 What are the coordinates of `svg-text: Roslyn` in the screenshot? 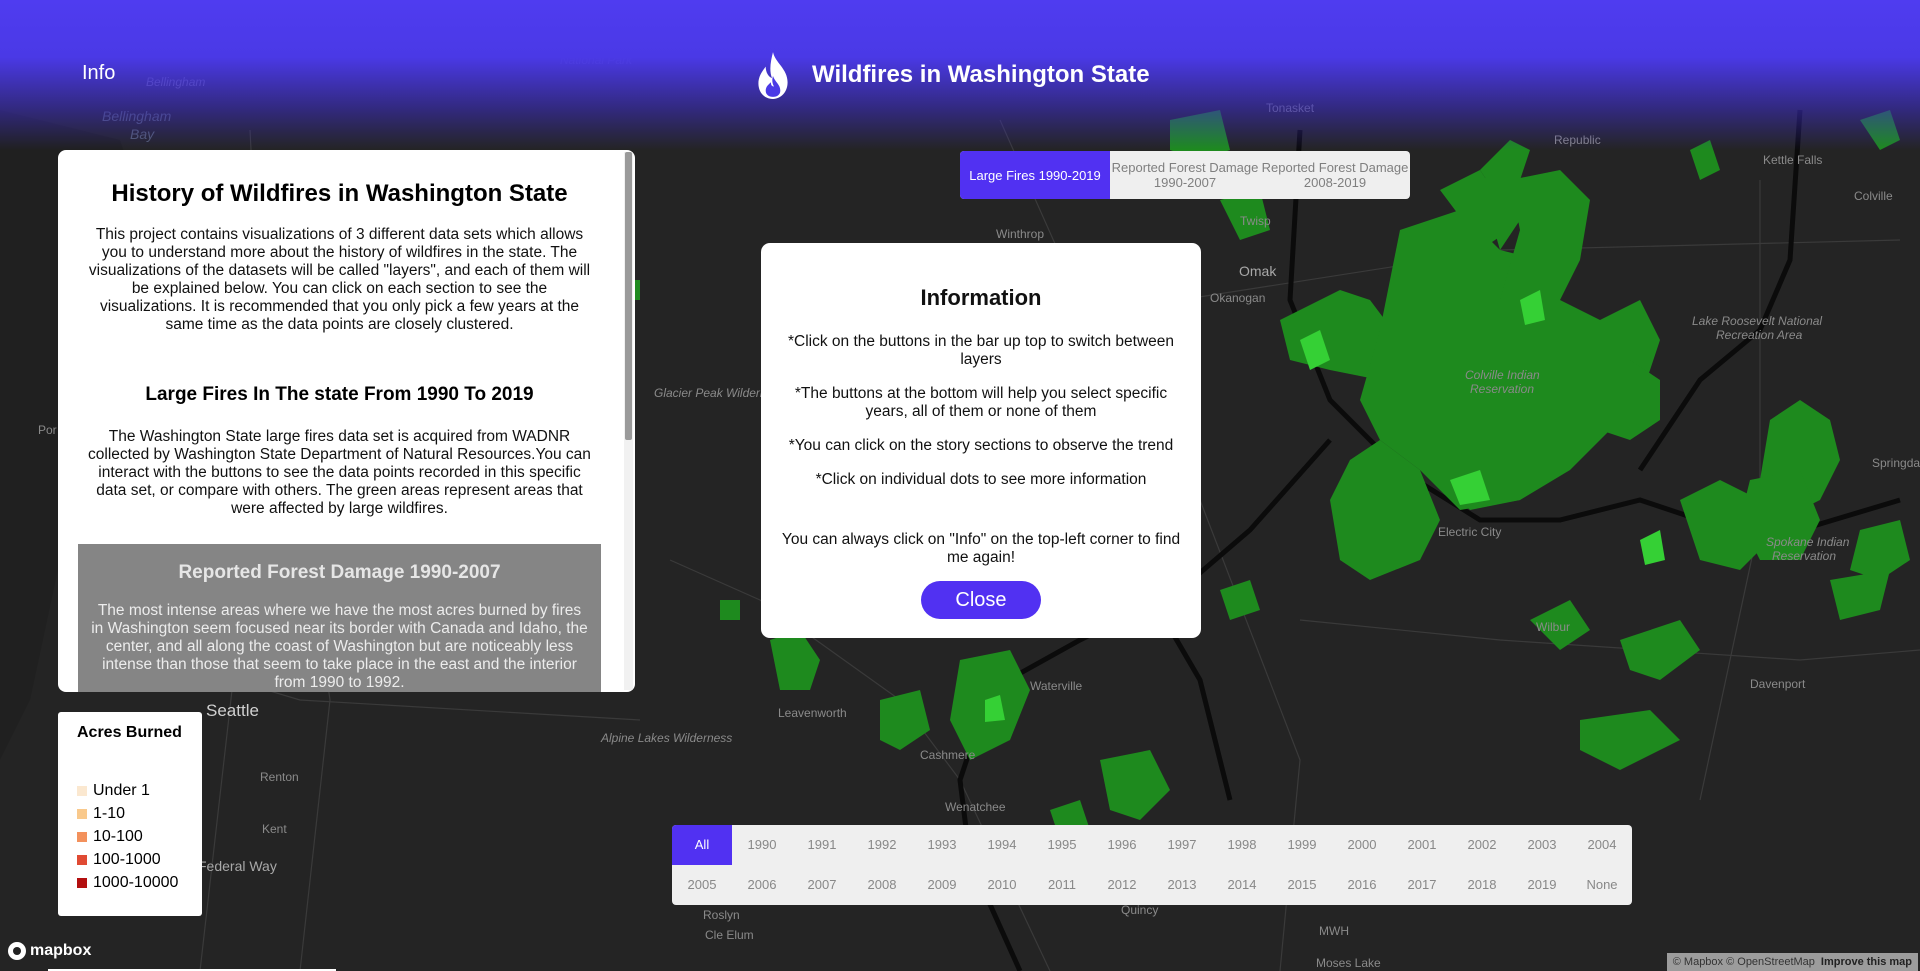 It's located at (721, 915).